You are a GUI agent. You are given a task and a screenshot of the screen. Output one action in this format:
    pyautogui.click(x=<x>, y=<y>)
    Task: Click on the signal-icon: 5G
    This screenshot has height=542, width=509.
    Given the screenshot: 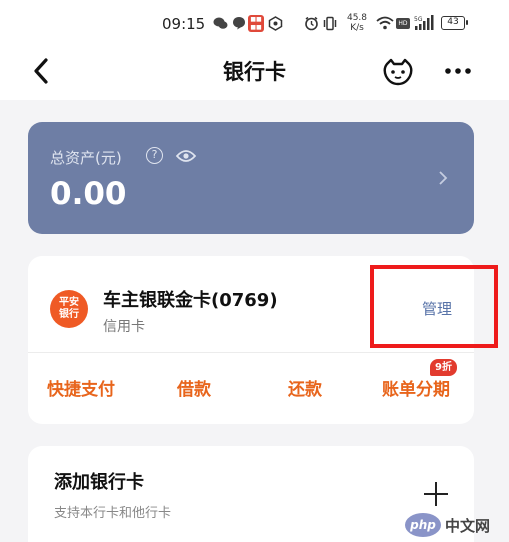 What is the action you would take?
    pyautogui.click(x=425, y=23)
    